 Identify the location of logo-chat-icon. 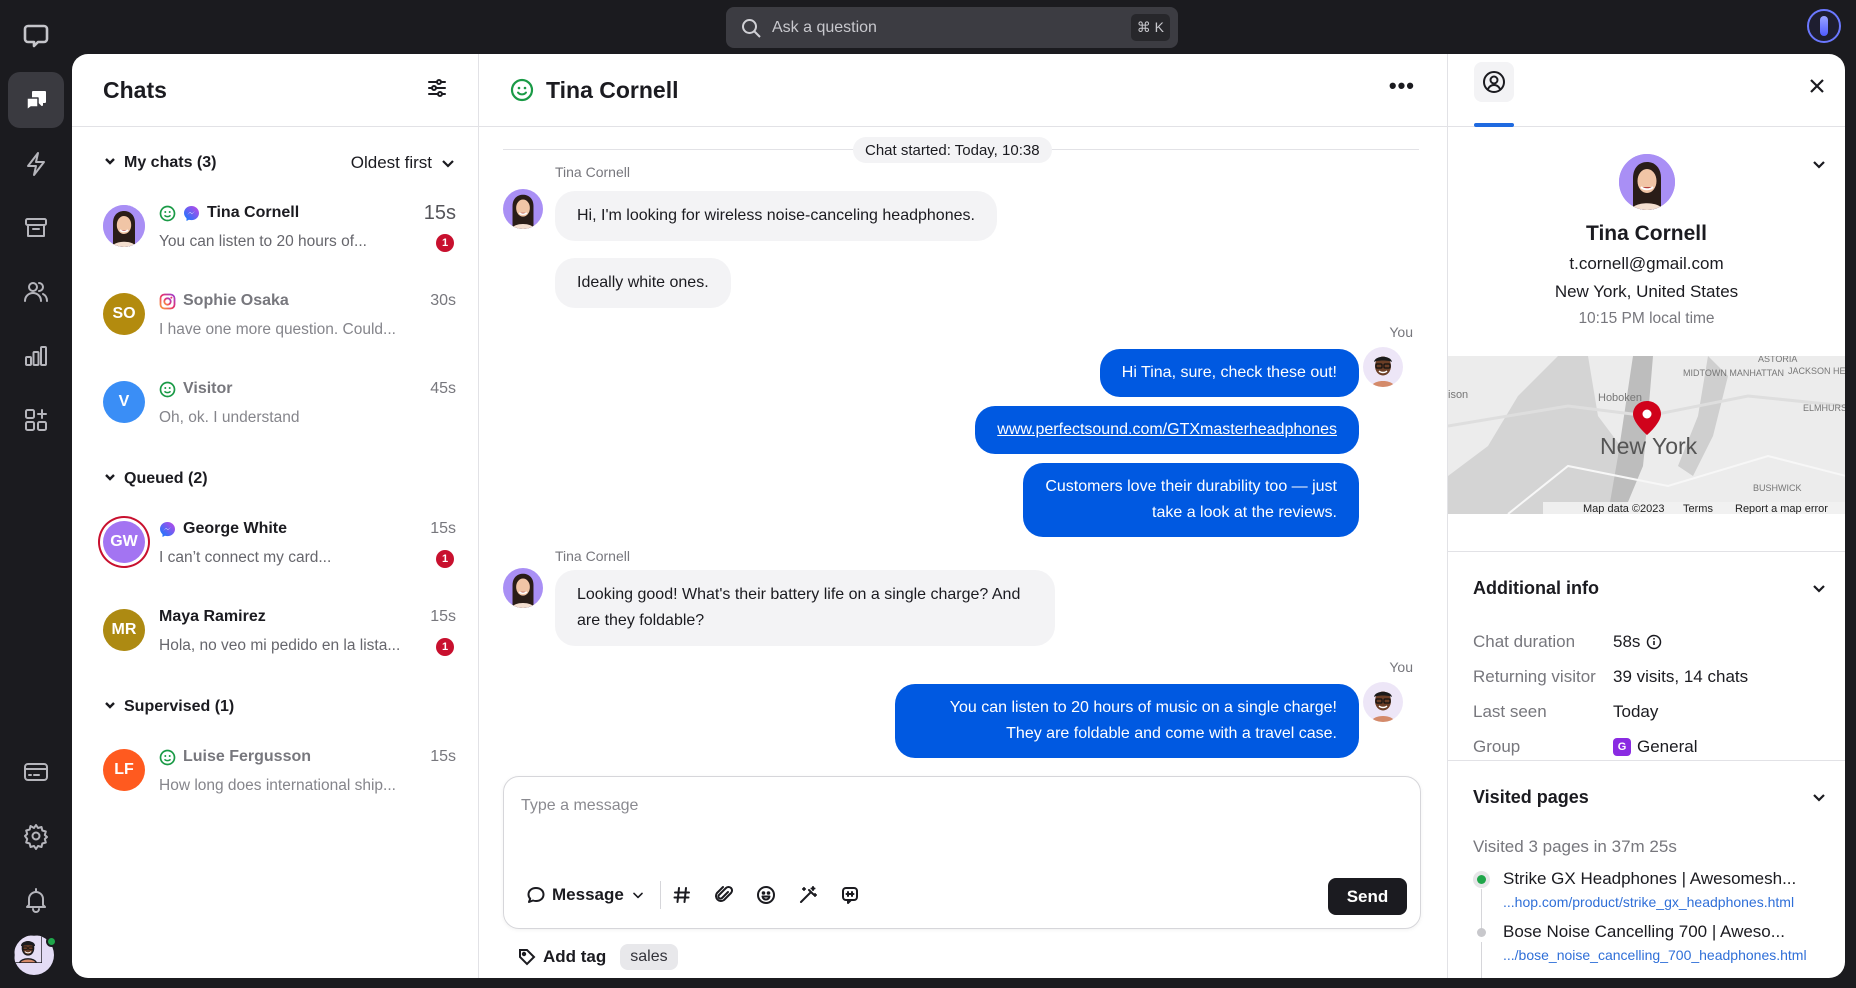
(36, 36).